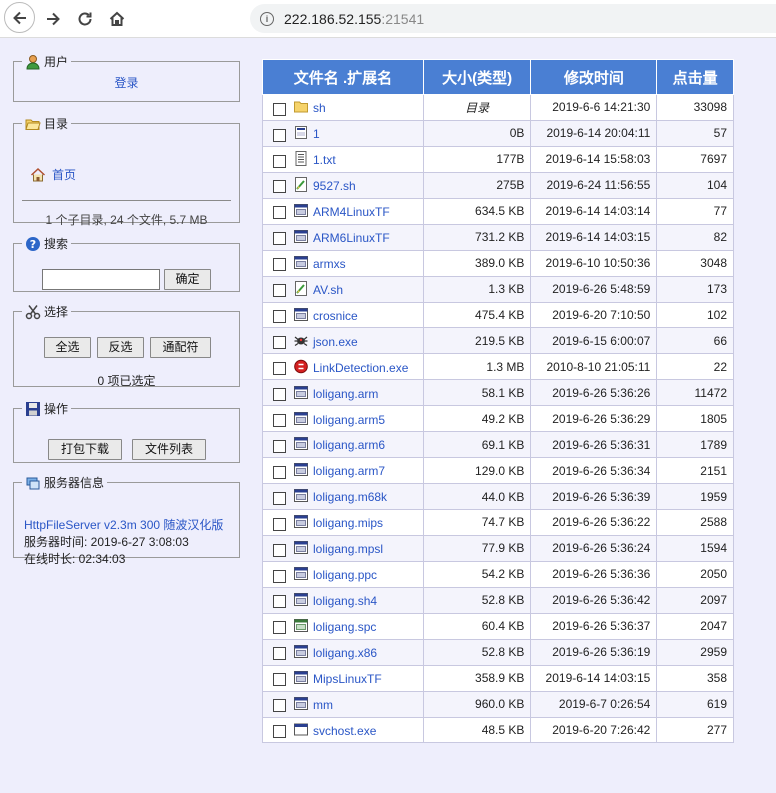 The height and width of the screenshot is (793, 776). Describe the element at coordinates (335, 342) in the screenshot. I see `file-link: json.exe` at that location.